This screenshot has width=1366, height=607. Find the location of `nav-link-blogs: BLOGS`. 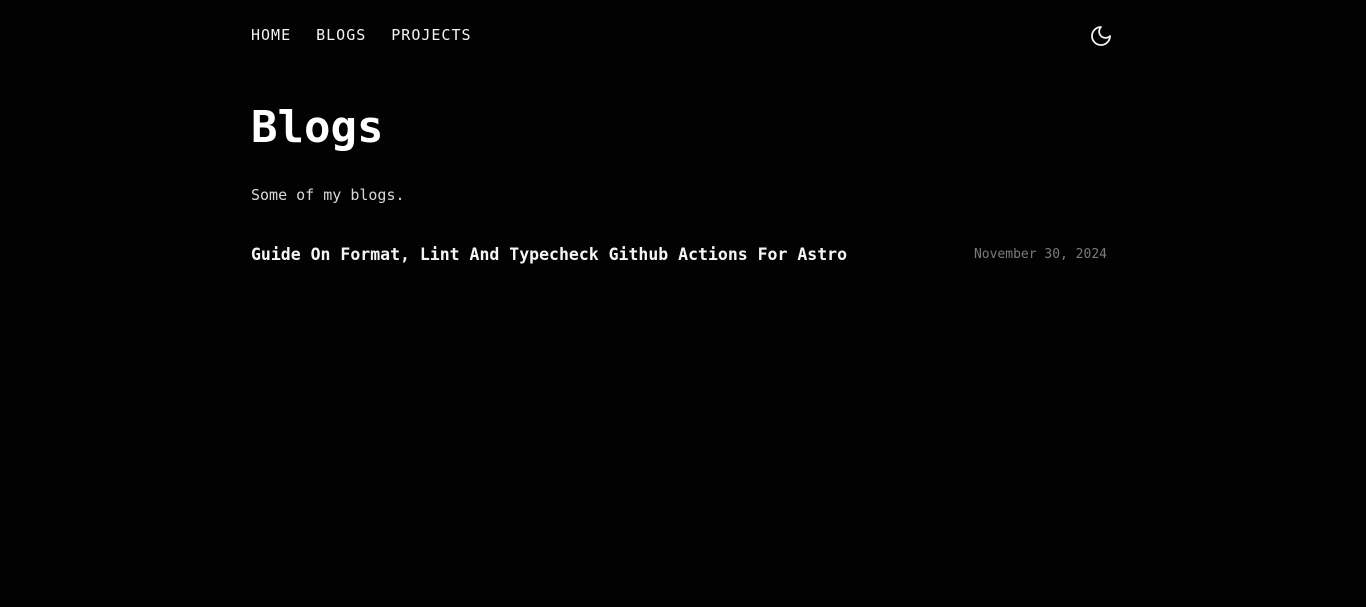

nav-link-blogs: BLOGS is located at coordinates (341, 35).